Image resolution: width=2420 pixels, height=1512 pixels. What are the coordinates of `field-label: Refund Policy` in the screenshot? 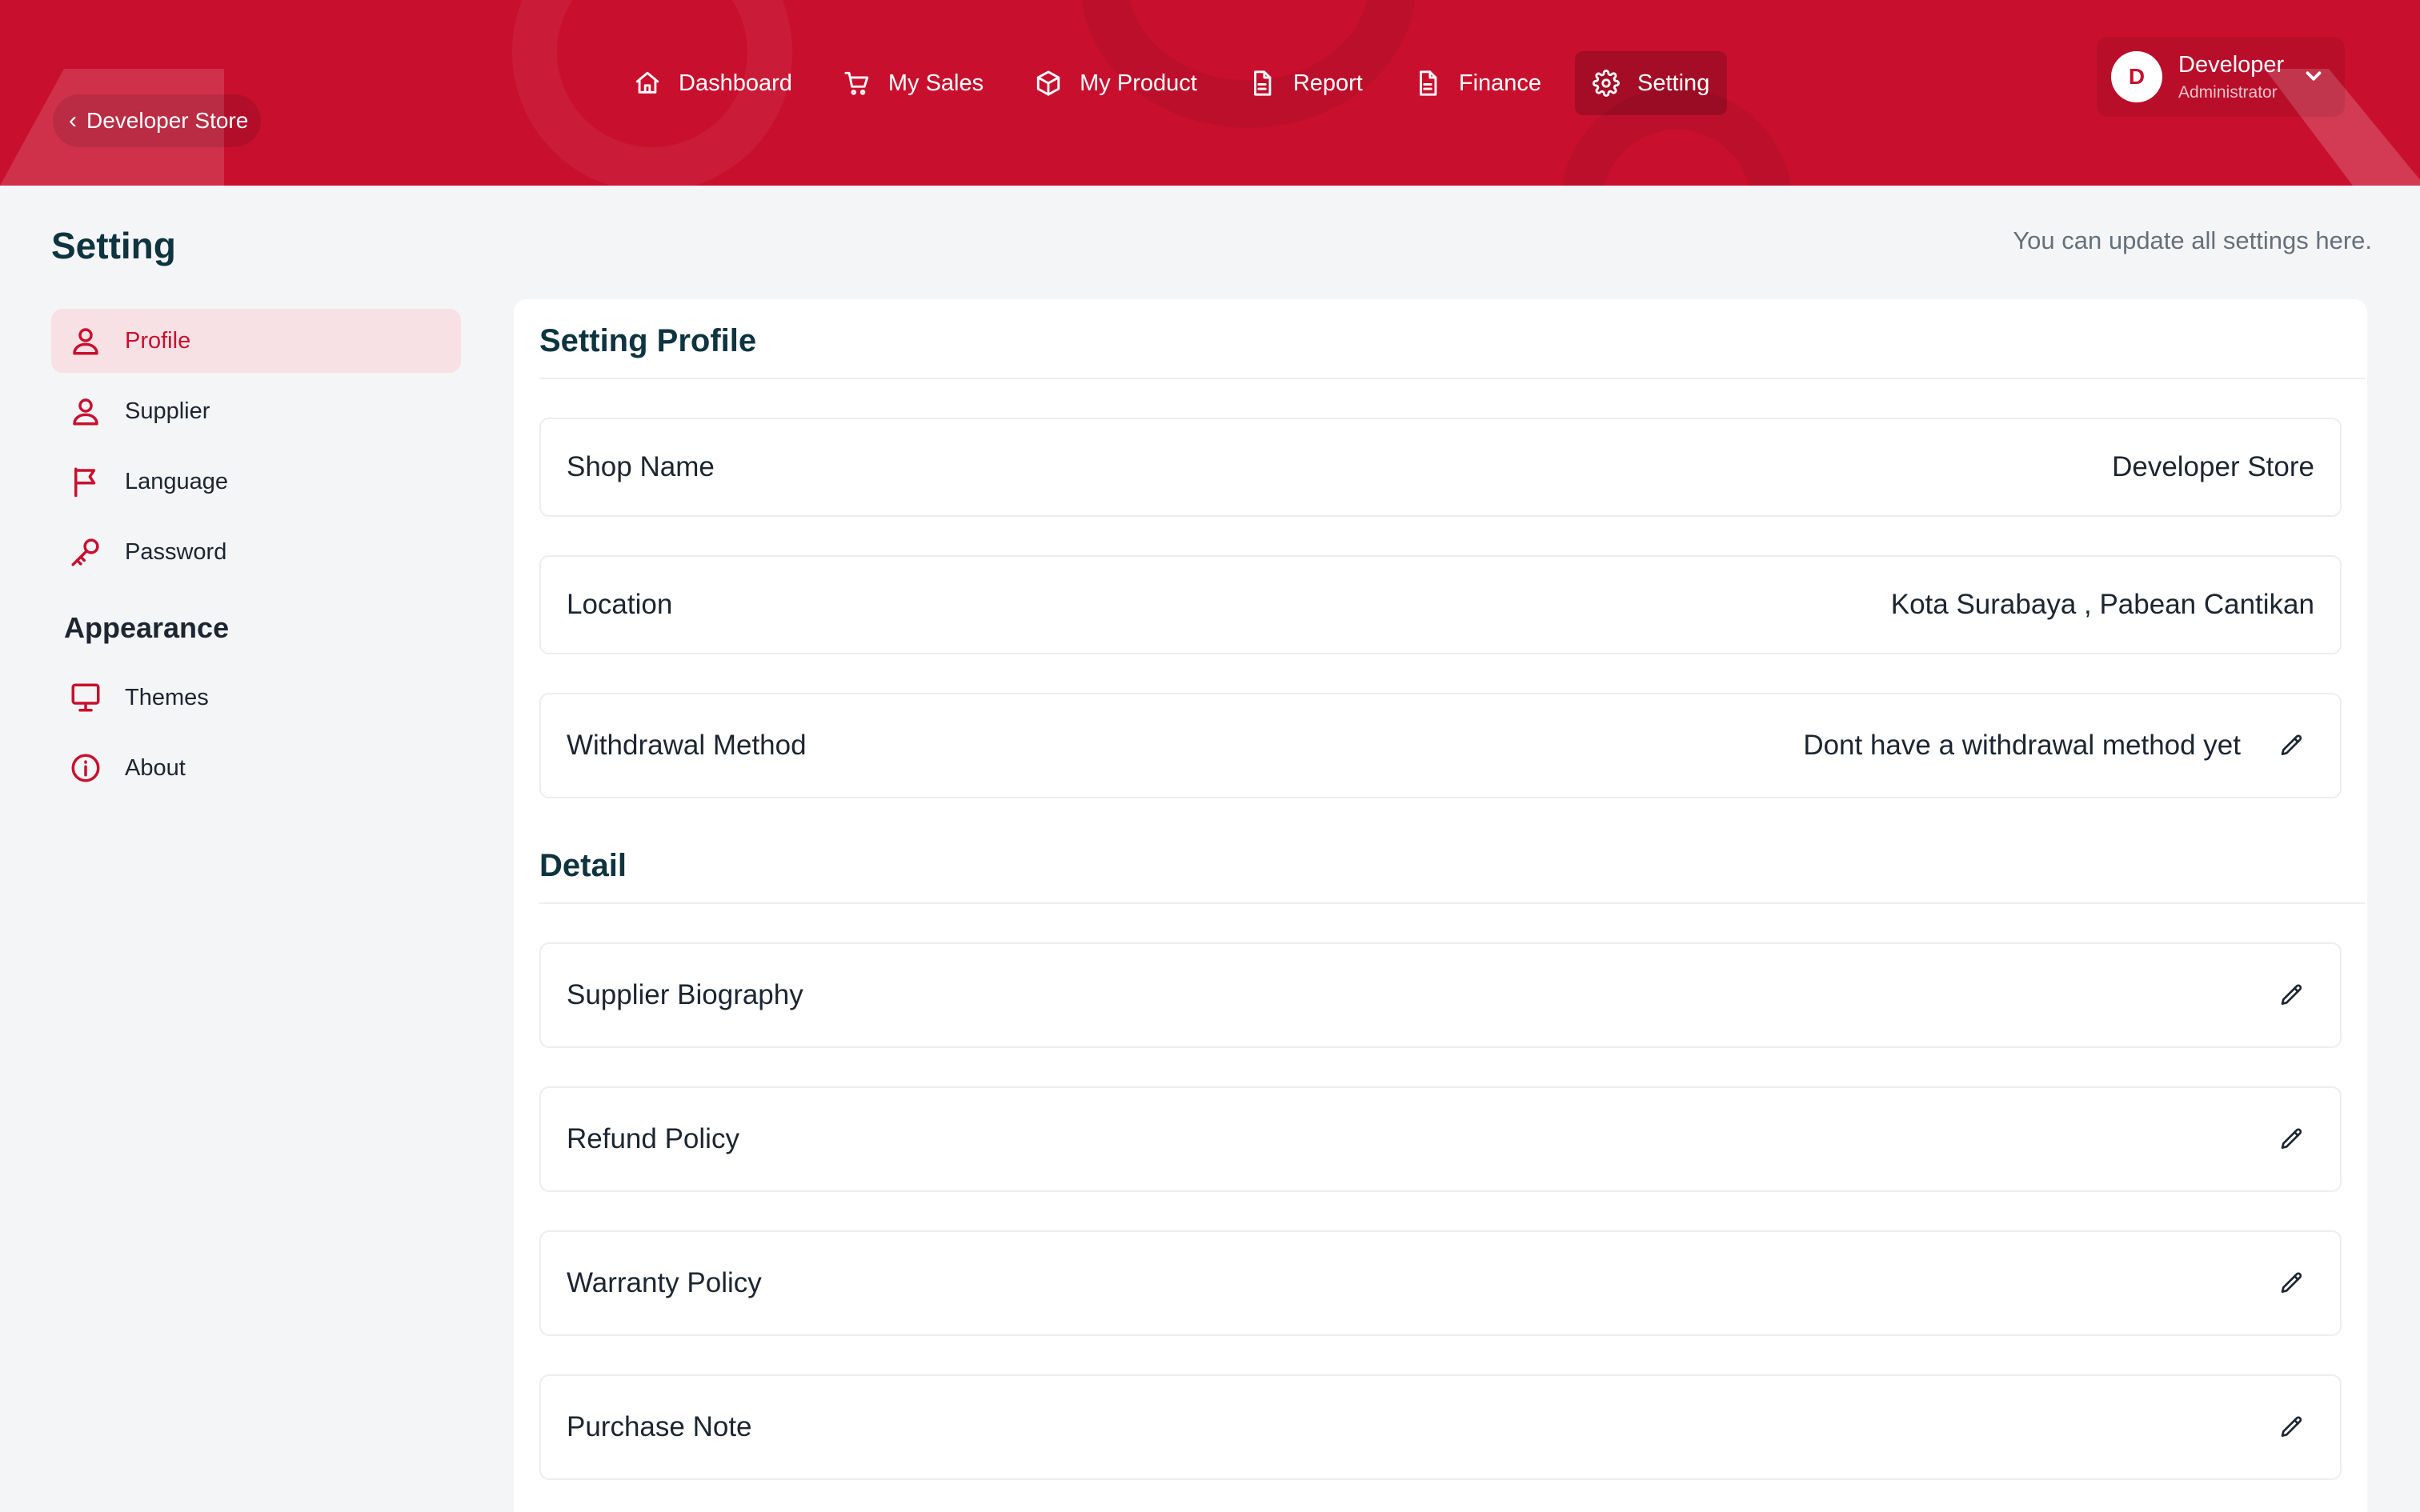 It's located at (653, 1138).